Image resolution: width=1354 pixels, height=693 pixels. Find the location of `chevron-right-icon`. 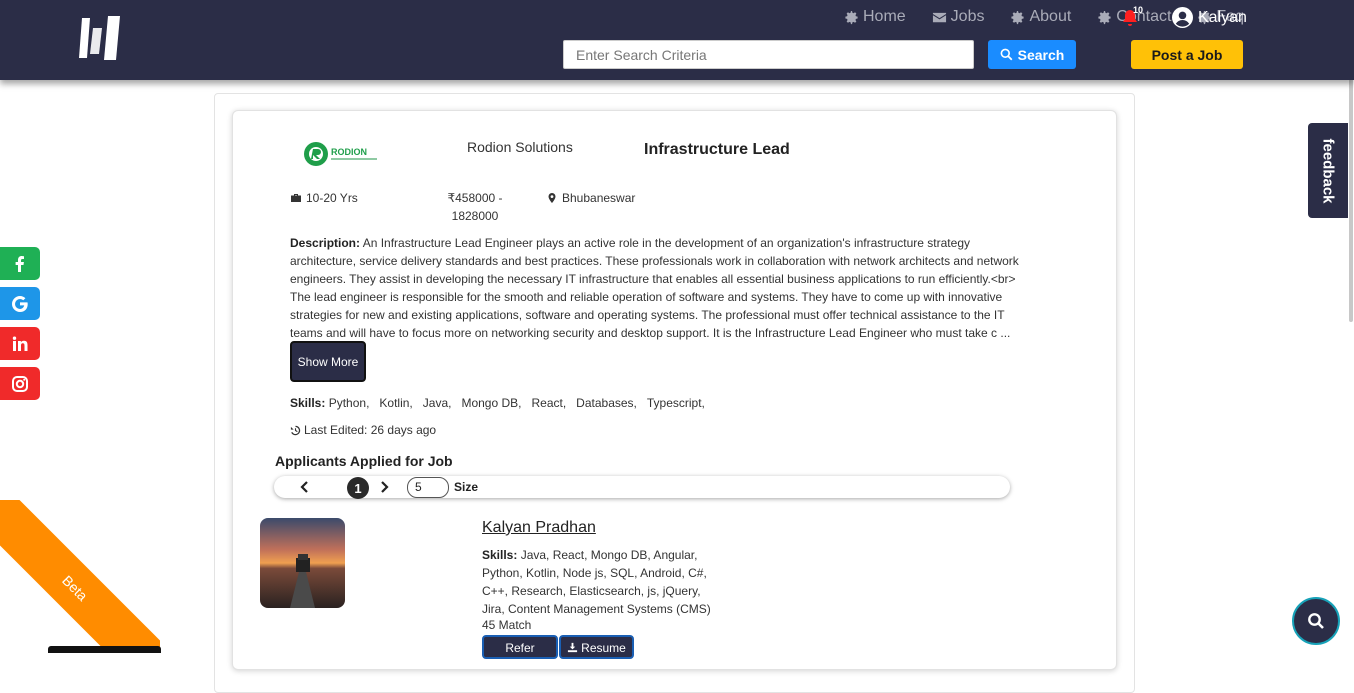

chevron-right-icon is located at coordinates (384, 487).